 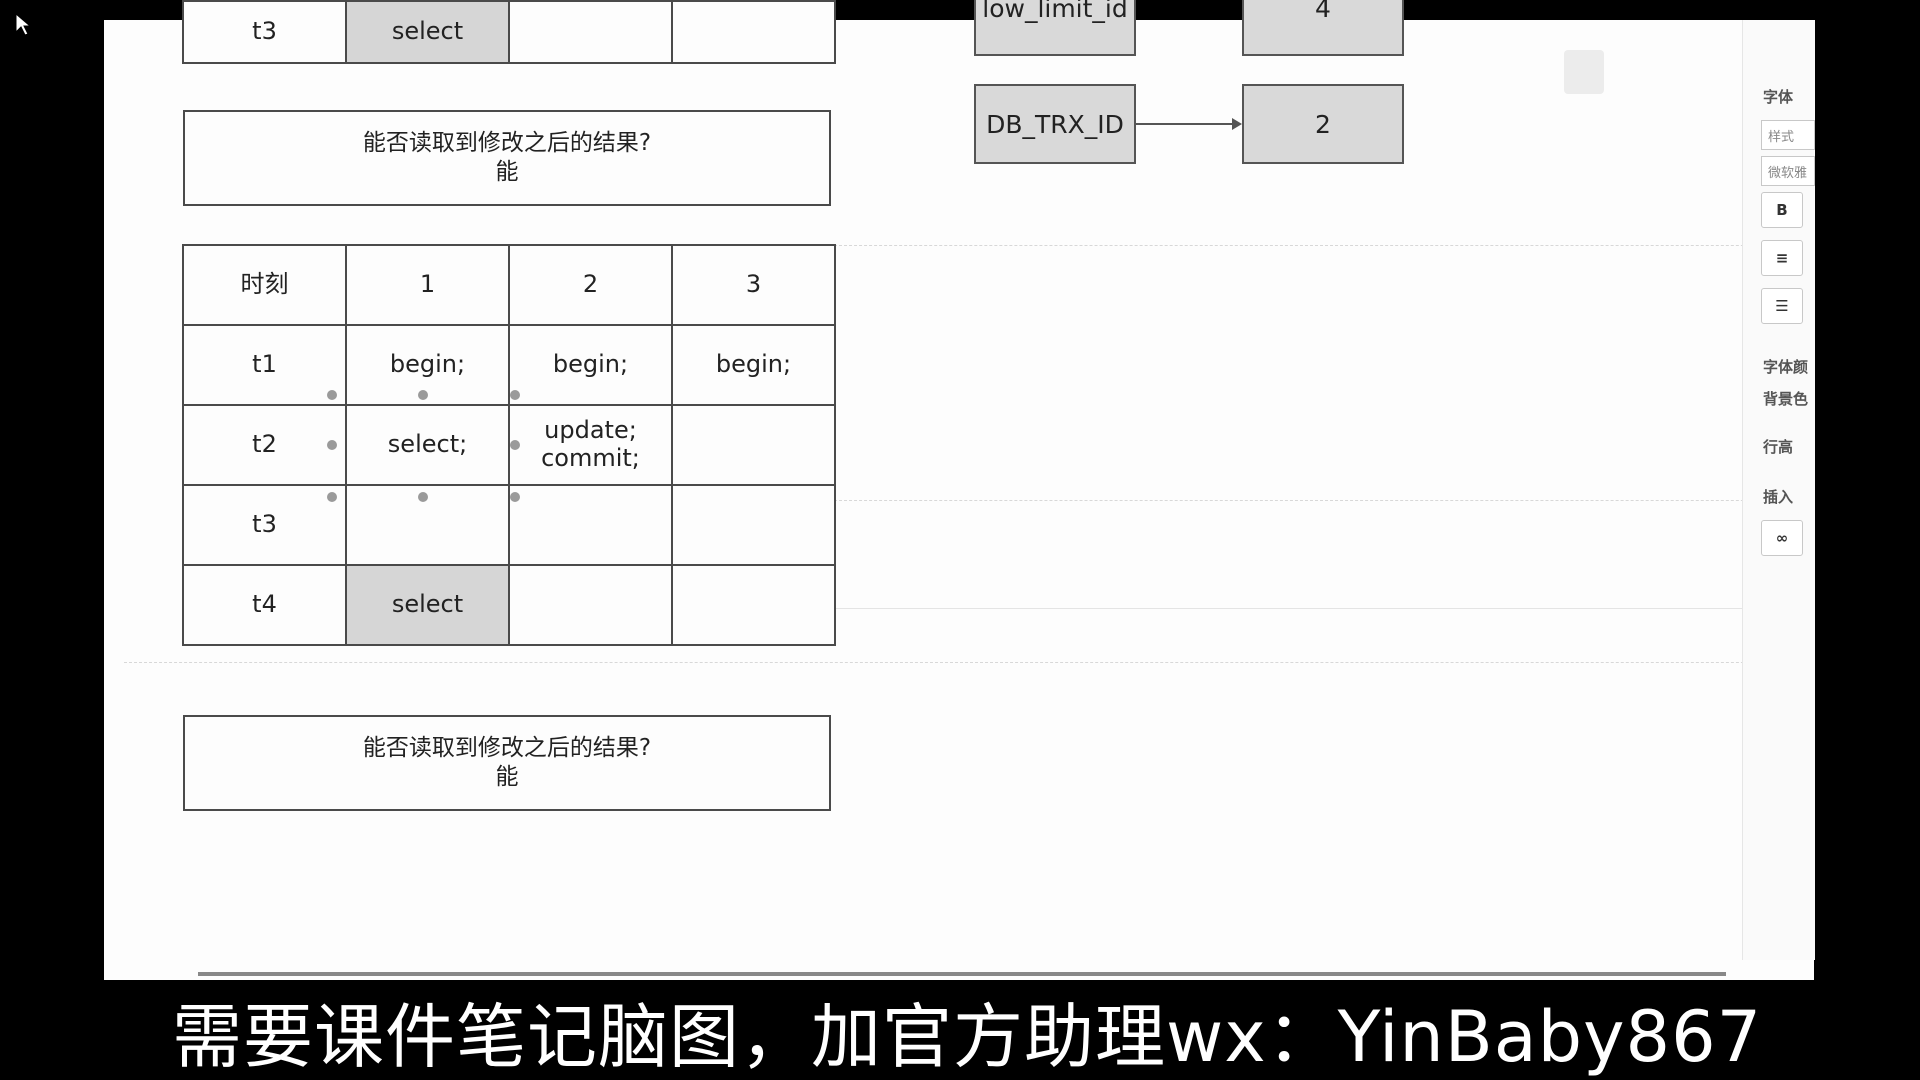 What do you see at coordinates (264, 445) in the screenshot?
I see `time-cell: t2` at bounding box center [264, 445].